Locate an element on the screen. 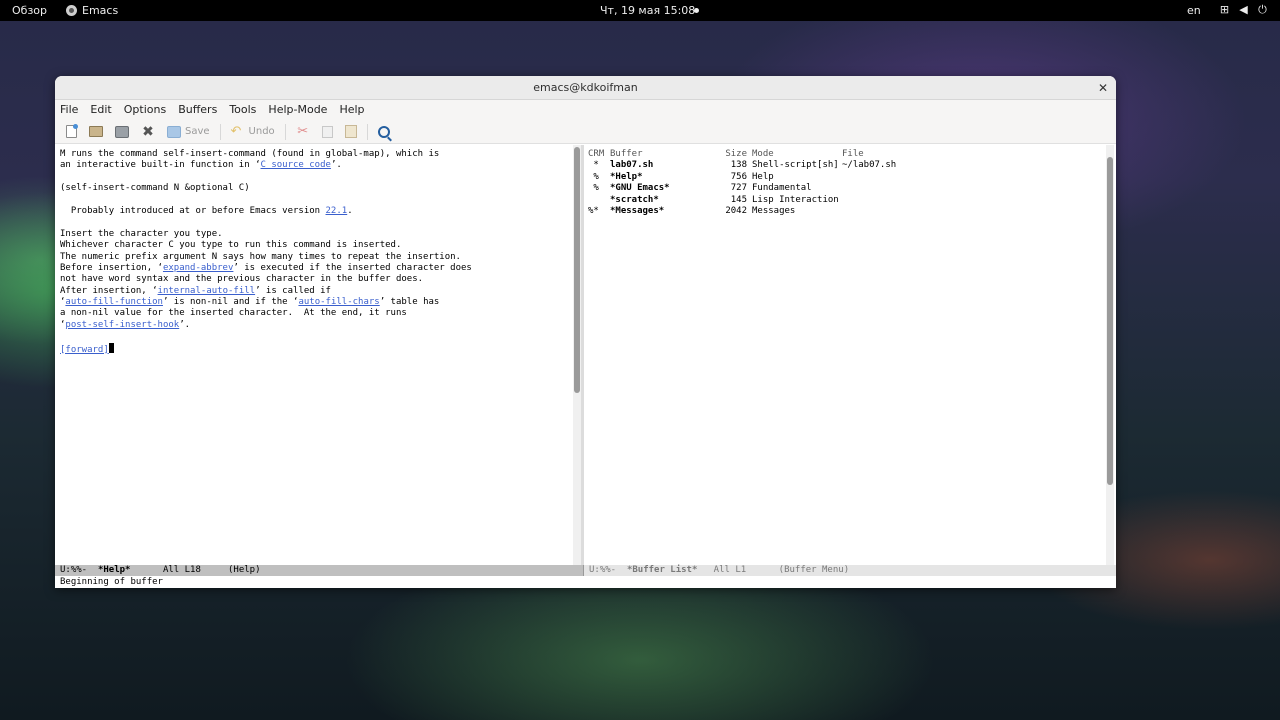 The width and height of the screenshot is (1280, 720). help-scrollbar-thumb is located at coordinates (577, 270).